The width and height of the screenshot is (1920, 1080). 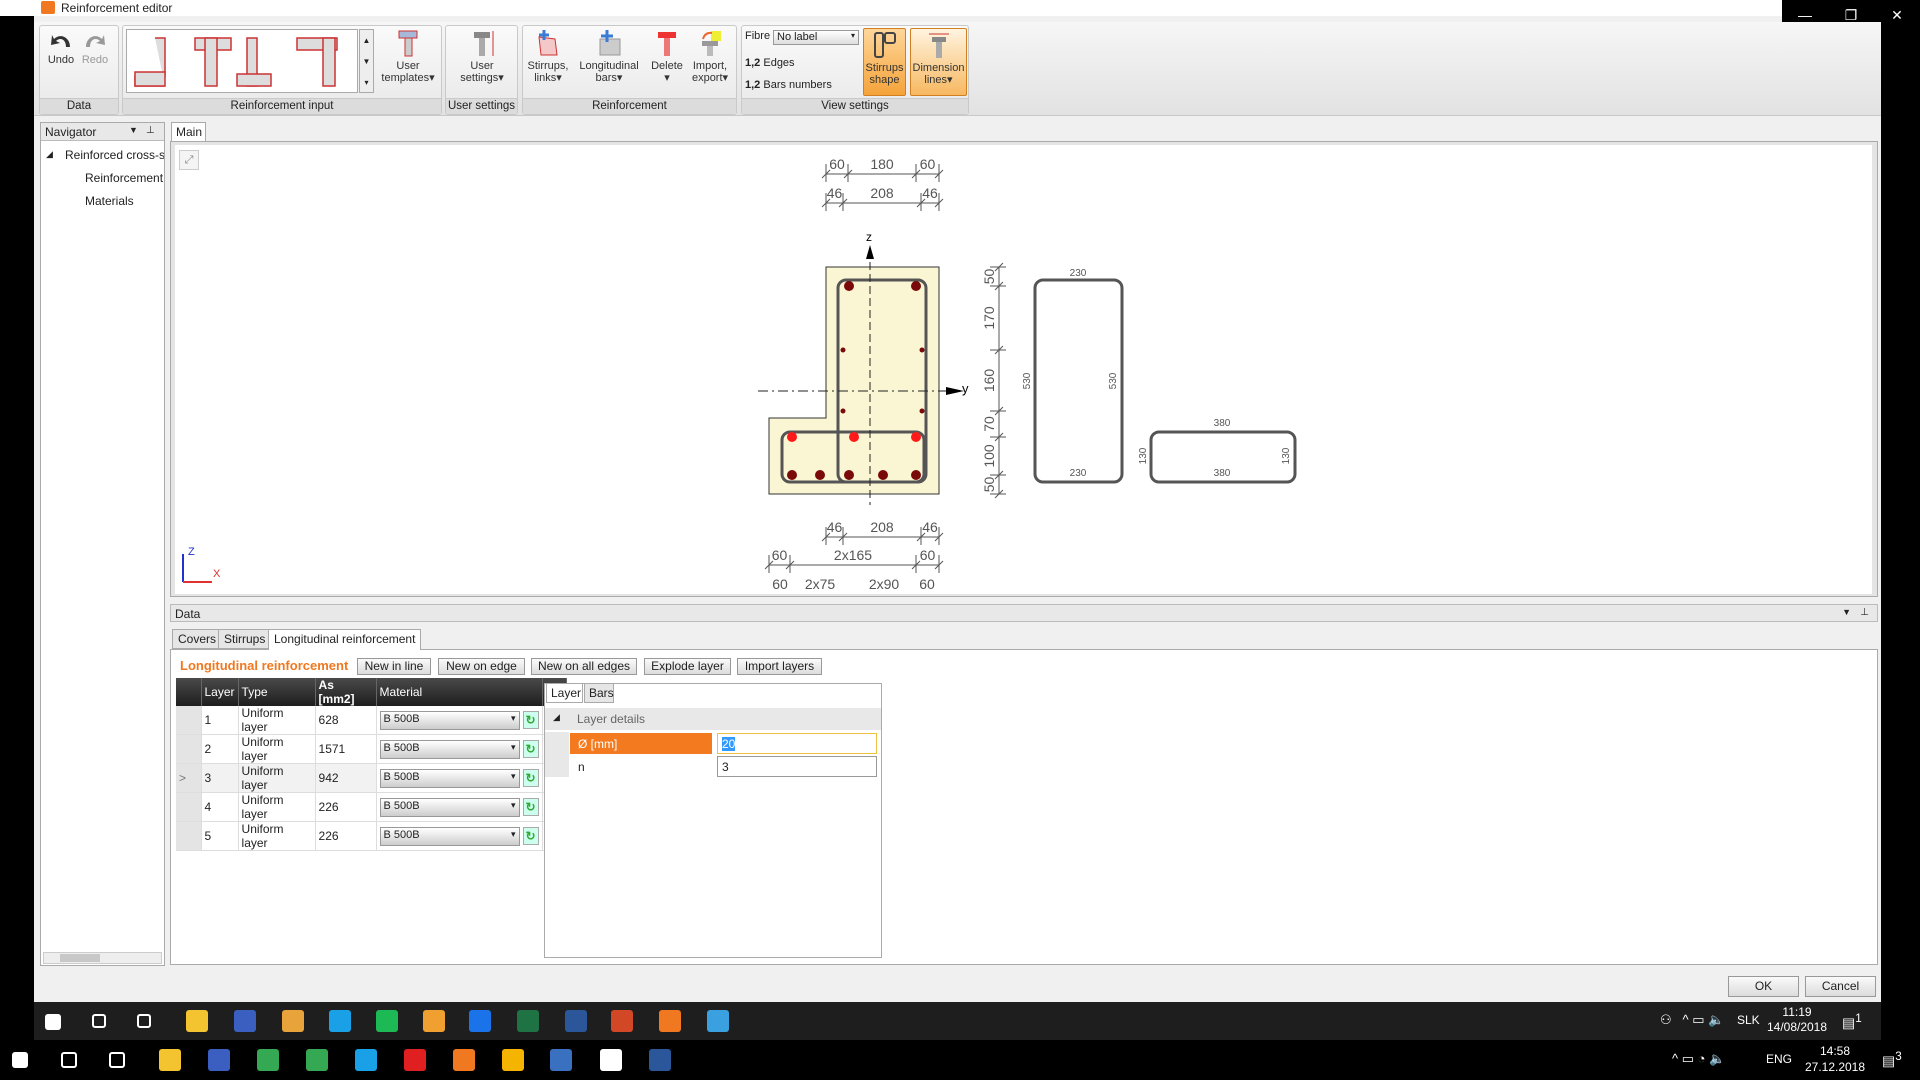 What do you see at coordinates (687, 666) in the screenshot?
I see `explode-layer-button: Explode layer` at bounding box center [687, 666].